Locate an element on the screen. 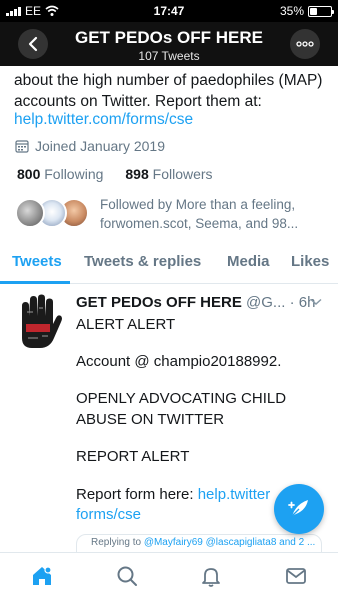 This screenshot has width=338, height=600. compose-feather-icon is located at coordinates (298, 509).